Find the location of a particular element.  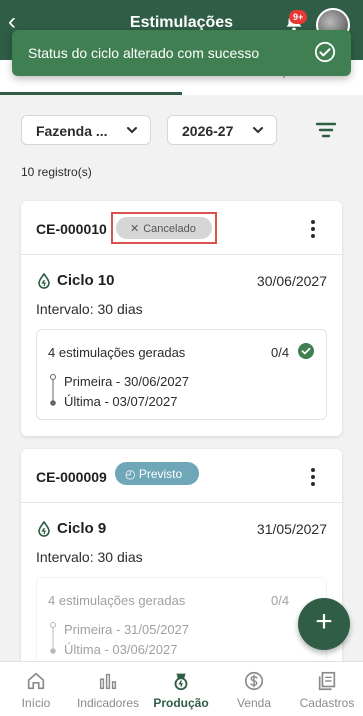

first-stimulation: Primeira - 30/06/2027 is located at coordinates (127, 381).